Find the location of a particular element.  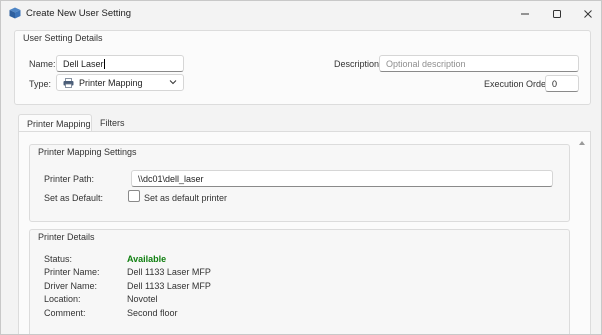

close-button is located at coordinates (586, 14).